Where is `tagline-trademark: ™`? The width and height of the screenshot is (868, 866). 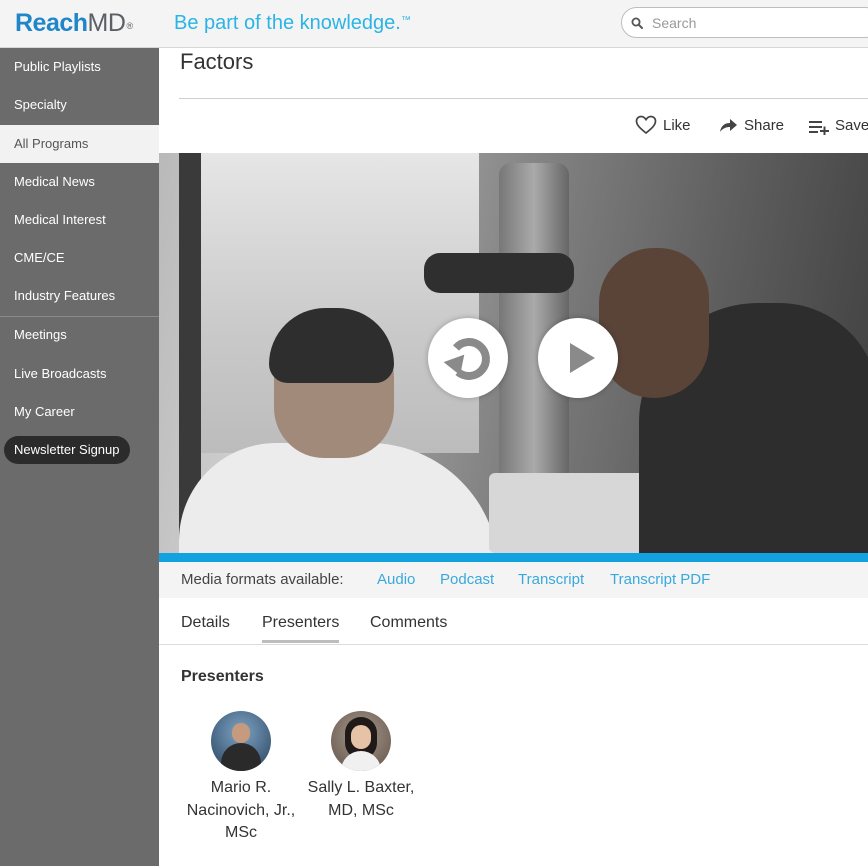 tagline-trademark: ™ is located at coordinates (405, 20).